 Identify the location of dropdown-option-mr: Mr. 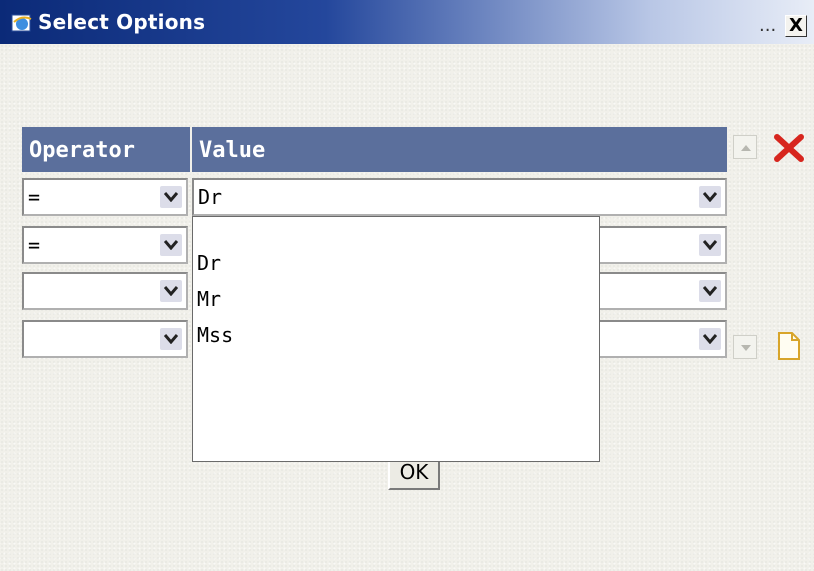
(396, 299).